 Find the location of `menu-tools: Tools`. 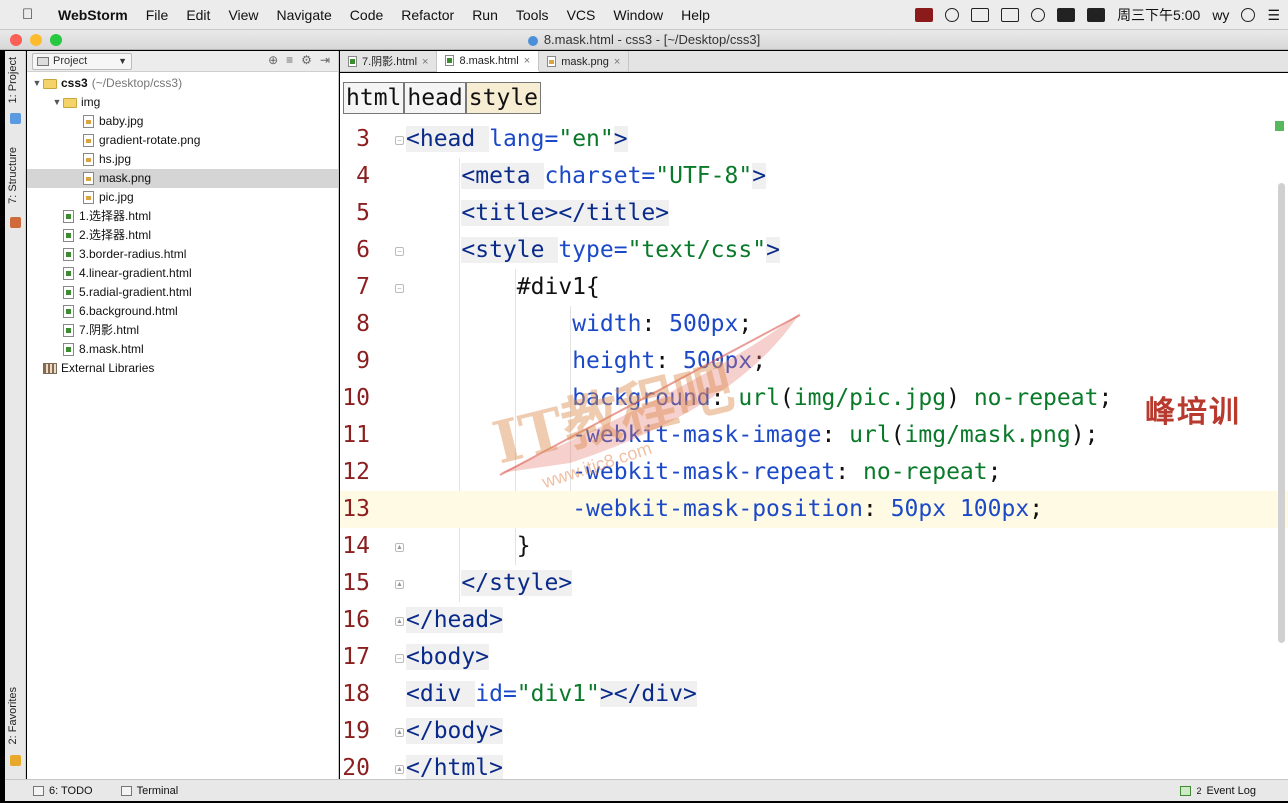

menu-tools: Tools is located at coordinates (532, 15).